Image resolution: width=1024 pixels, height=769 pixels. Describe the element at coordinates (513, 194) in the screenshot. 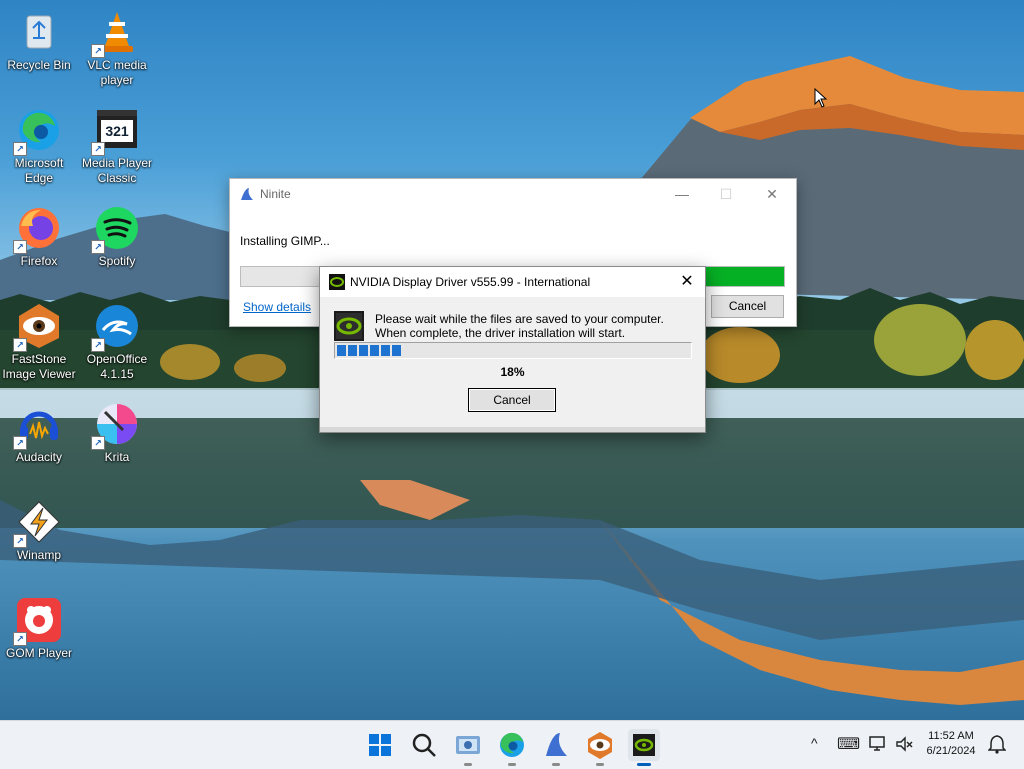

I see `ninite-titlebar: Ninite — ☐ ✕` at that location.